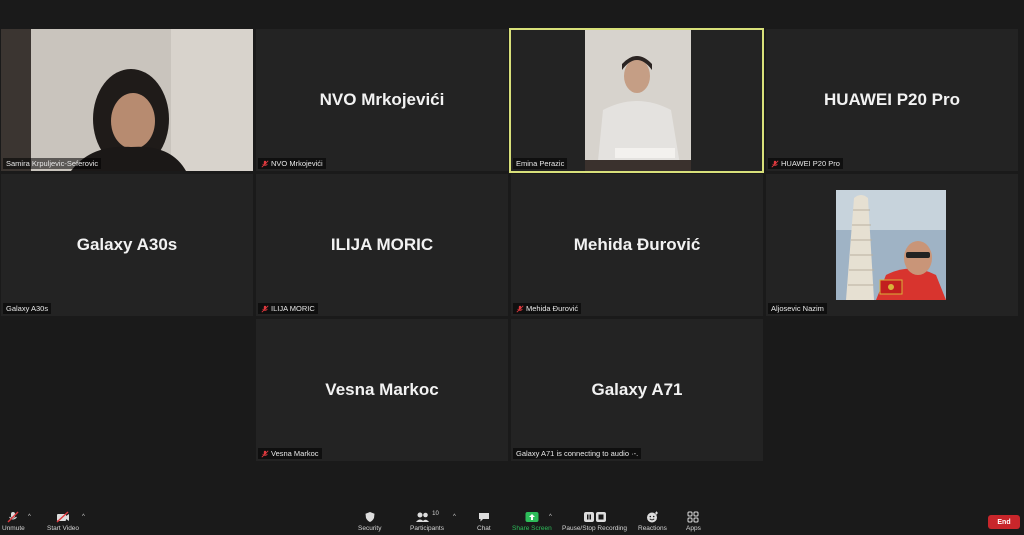 The height and width of the screenshot is (535, 1024). I want to click on participant-name: HUAWEI P20 Pro, so click(810, 163).